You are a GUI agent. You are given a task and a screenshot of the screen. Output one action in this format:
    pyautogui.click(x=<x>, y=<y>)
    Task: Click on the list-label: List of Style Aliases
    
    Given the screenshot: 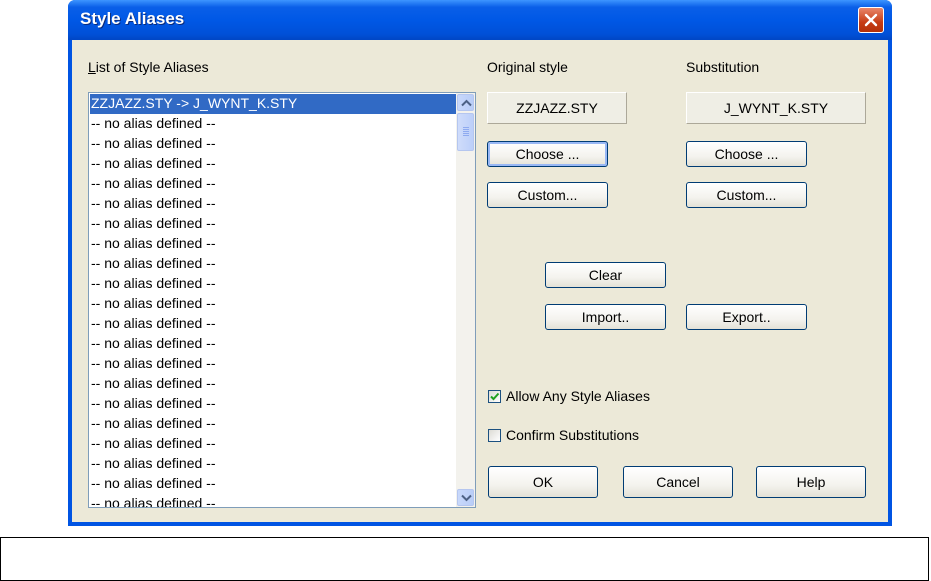 What is the action you would take?
    pyautogui.click(x=148, y=67)
    